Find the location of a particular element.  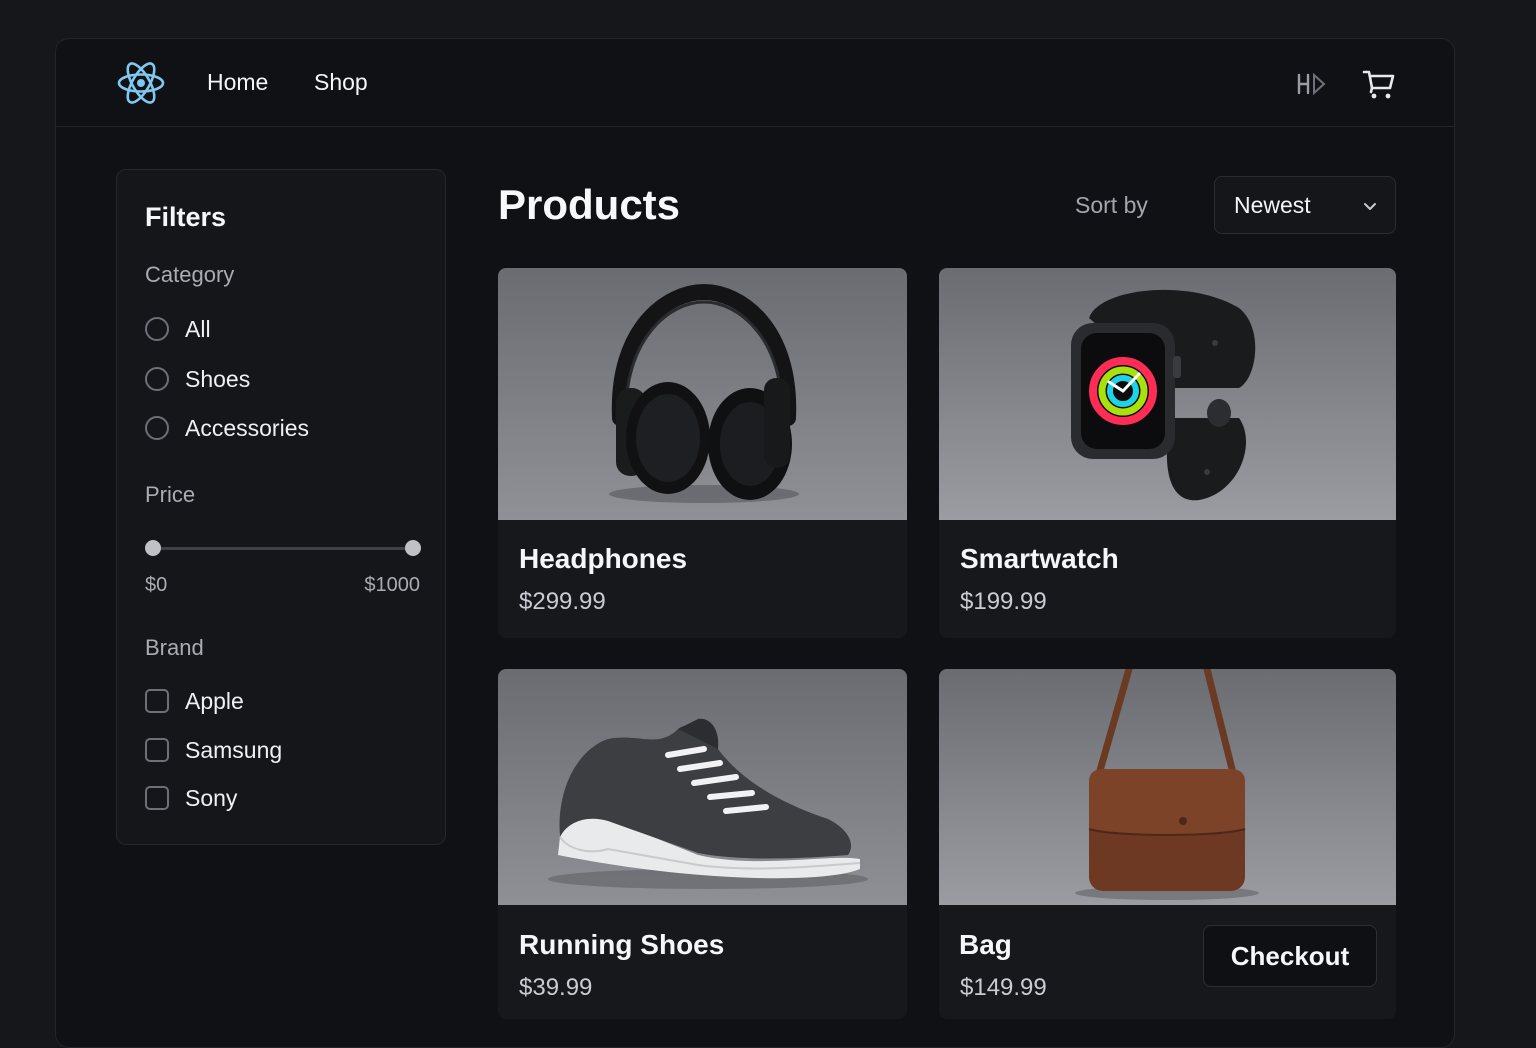

checkout-button: Checkout is located at coordinates (1290, 956).